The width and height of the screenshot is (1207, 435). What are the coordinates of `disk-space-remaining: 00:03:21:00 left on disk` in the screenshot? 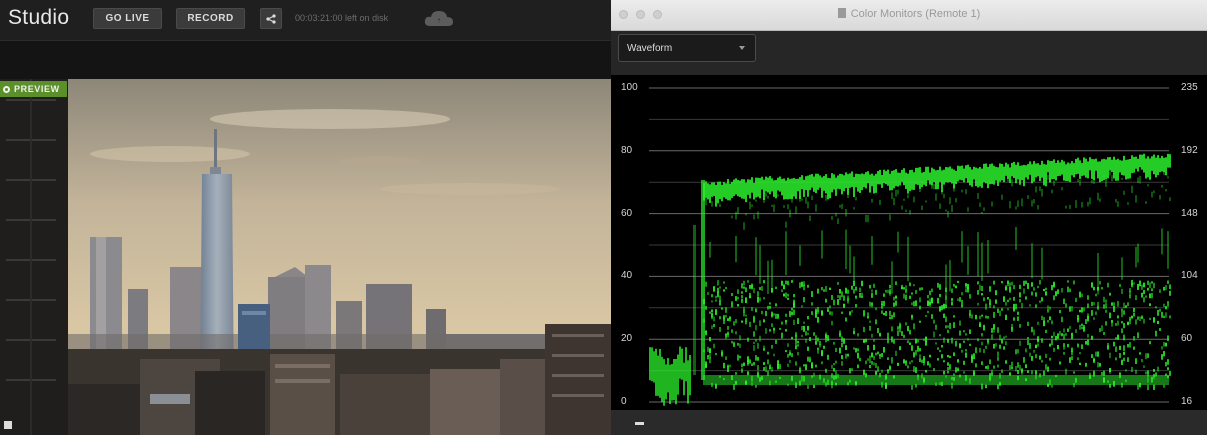 It's located at (342, 18).